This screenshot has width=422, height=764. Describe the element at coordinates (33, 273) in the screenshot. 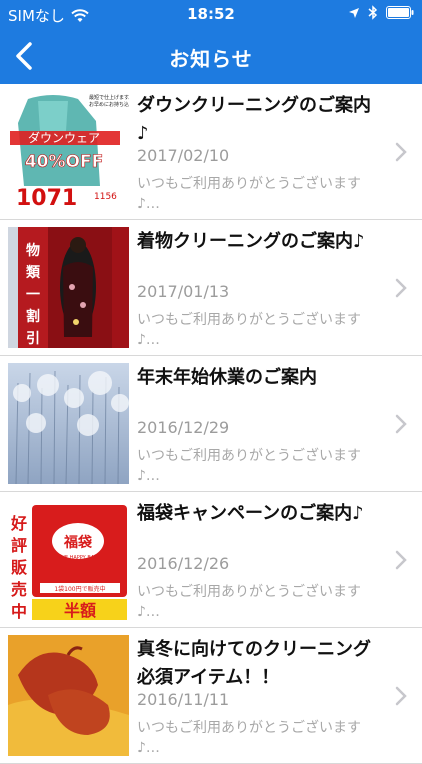

I see `svg-text: 類` at that location.